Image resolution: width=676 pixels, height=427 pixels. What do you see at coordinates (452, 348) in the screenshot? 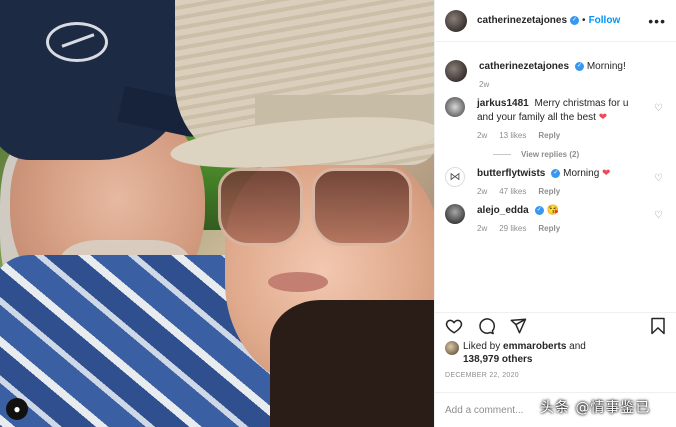
I see `liker-avatar` at bounding box center [452, 348].